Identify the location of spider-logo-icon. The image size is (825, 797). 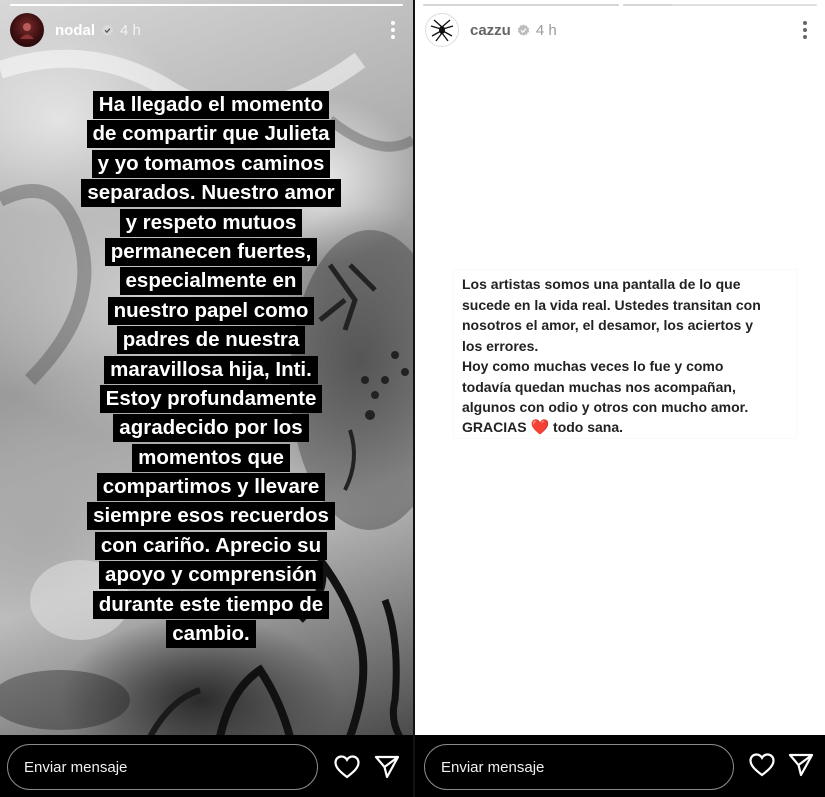
(442, 30).